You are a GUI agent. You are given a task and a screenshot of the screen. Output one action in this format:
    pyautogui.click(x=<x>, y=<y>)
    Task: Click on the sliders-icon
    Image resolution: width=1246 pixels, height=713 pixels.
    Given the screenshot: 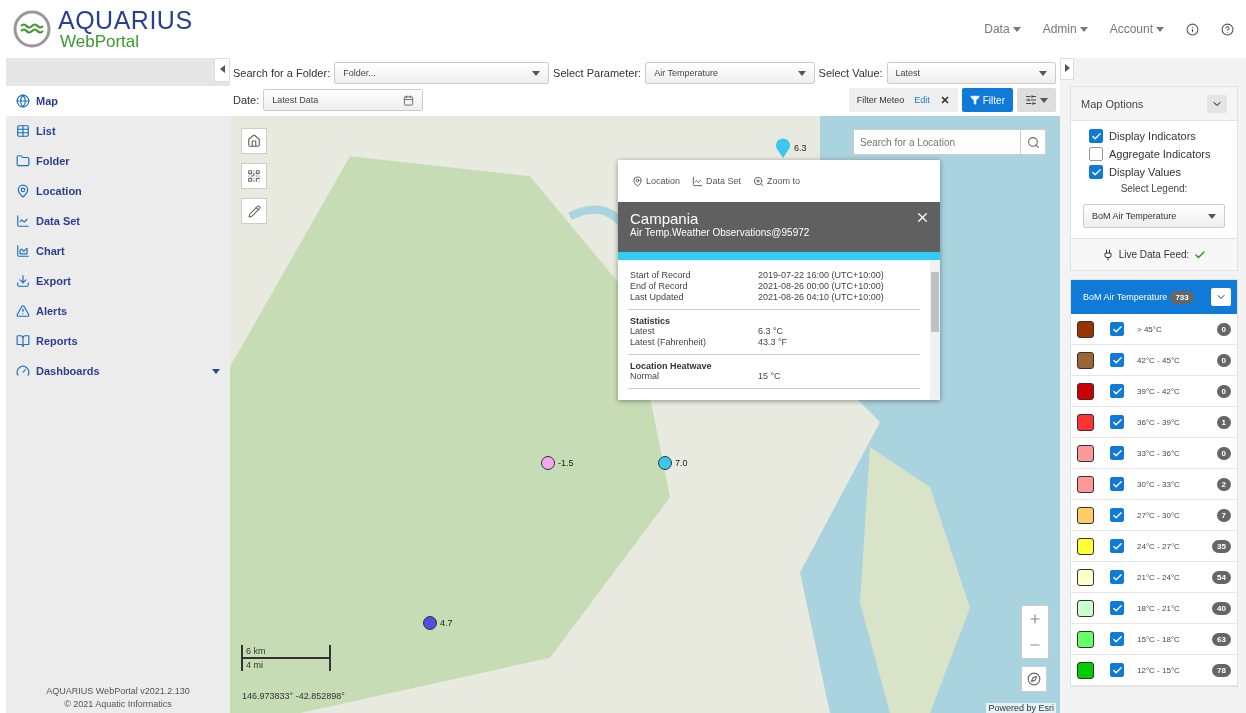 What is the action you would take?
    pyautogui.click(x=1031, y=100)
    